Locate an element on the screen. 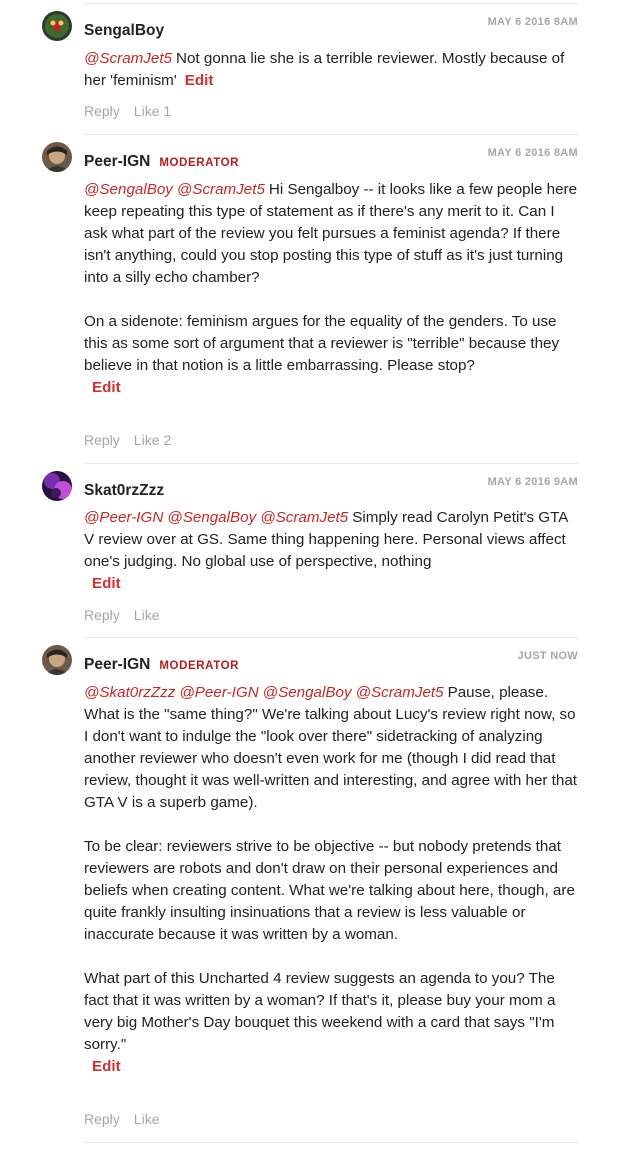 Image resolution: width=624 pixels, height=1149 pixels. timestamp: JUST NOW is located at coordinates (547, 656).